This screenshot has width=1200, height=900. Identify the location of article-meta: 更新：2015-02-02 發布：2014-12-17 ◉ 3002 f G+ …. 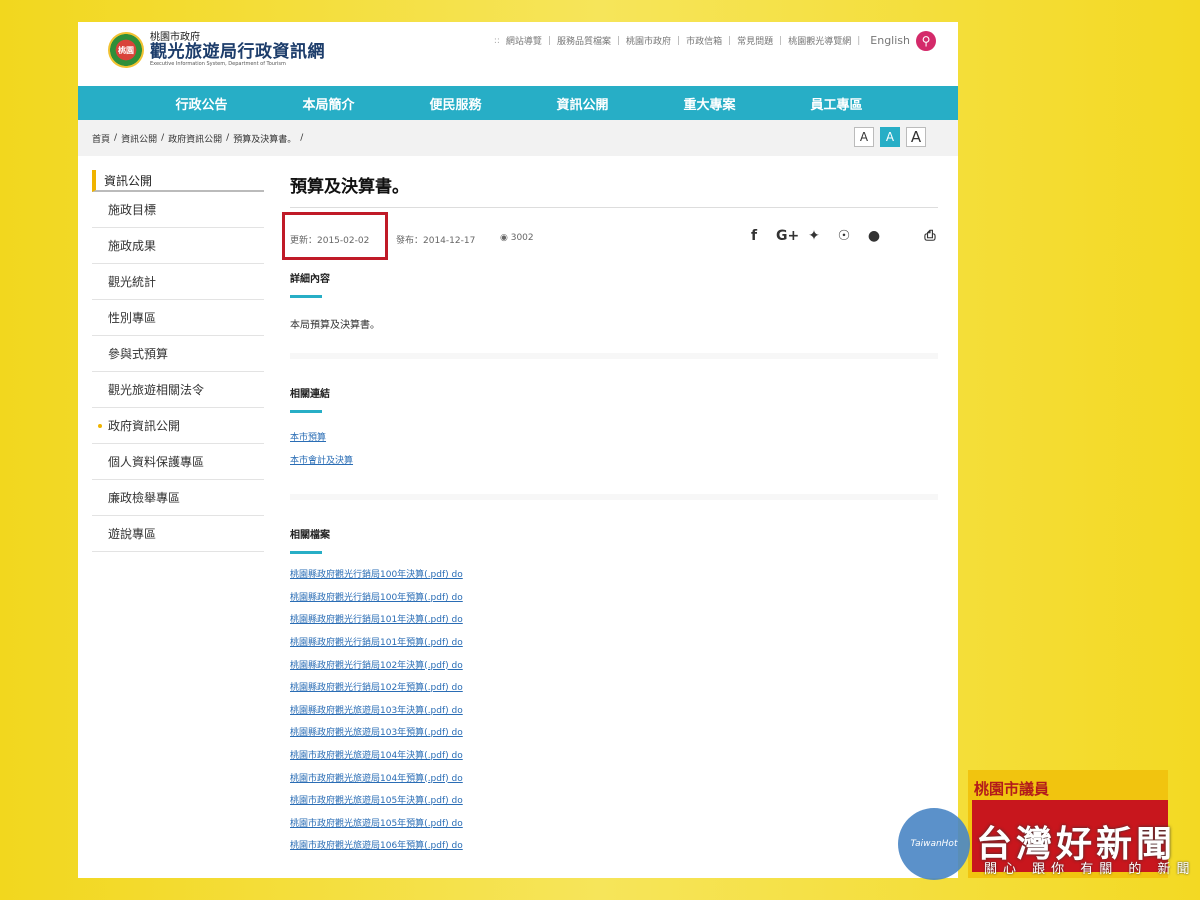
(610, 236).